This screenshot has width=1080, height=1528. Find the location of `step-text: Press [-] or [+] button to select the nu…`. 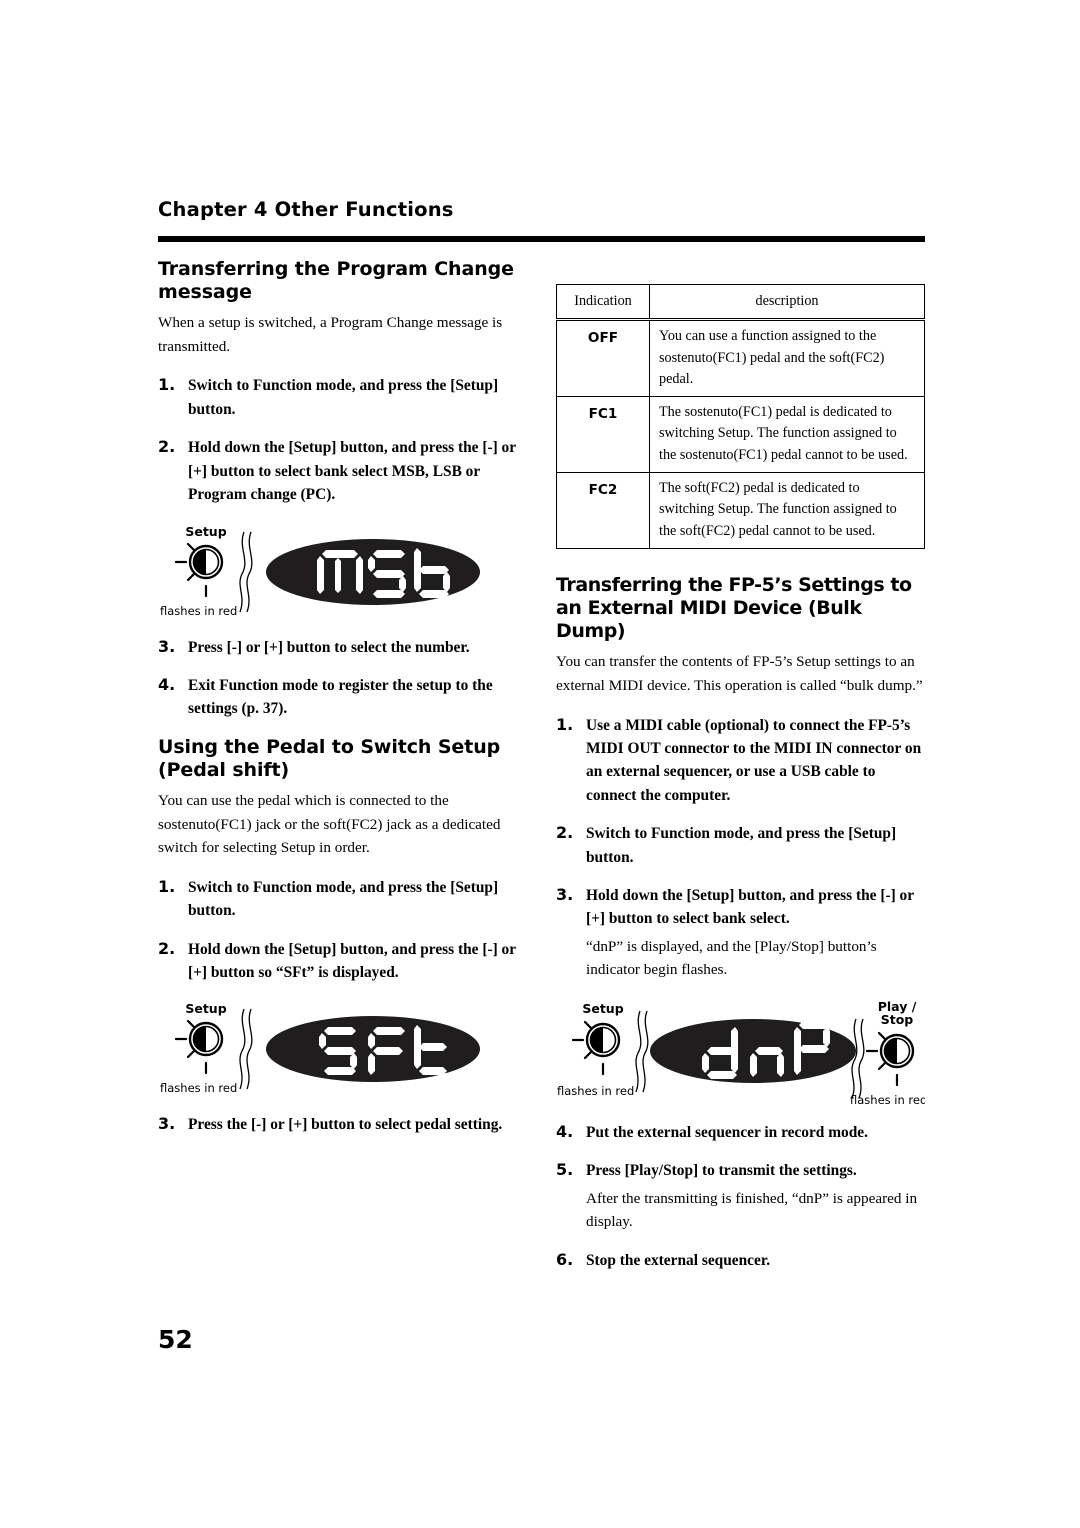

step-text: Press [-] or [+] button to select the nu… is located at coordinates (329, 647).